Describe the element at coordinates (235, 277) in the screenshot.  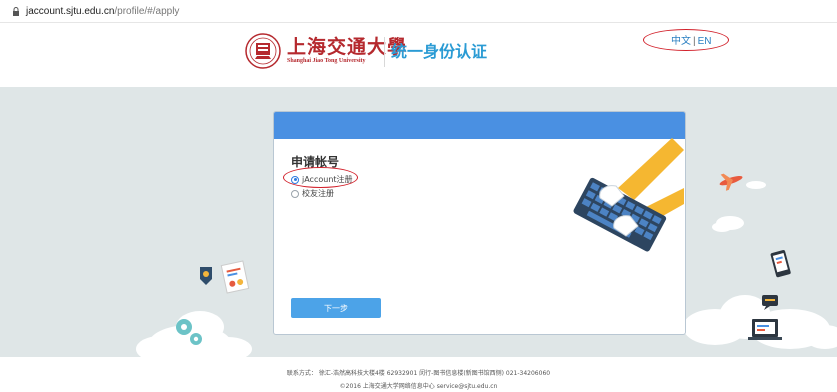
I see `chart-paper-icon` at that location.